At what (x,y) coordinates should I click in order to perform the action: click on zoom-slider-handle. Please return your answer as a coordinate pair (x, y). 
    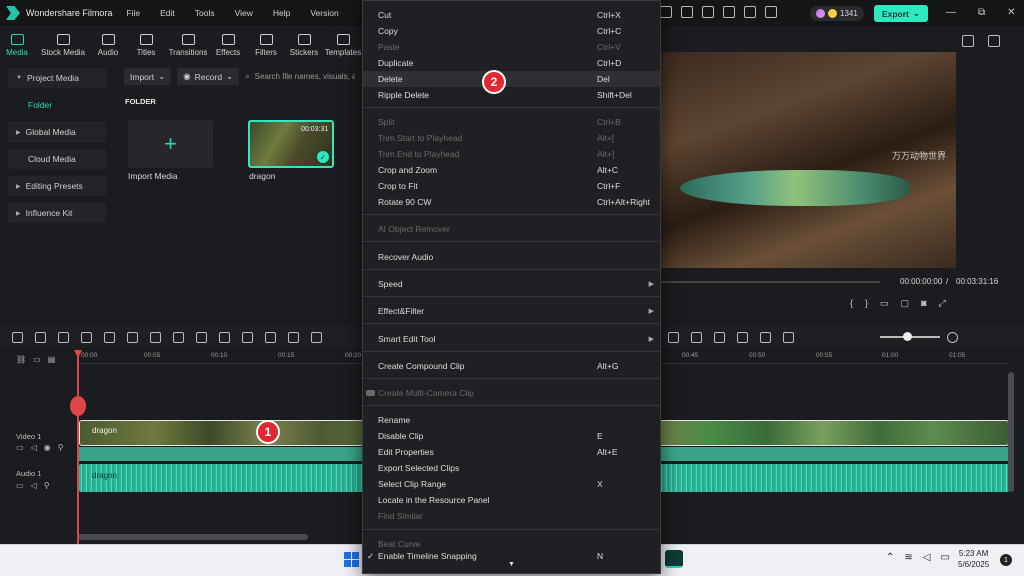
    Looking at the image, I should click on (907, 336).